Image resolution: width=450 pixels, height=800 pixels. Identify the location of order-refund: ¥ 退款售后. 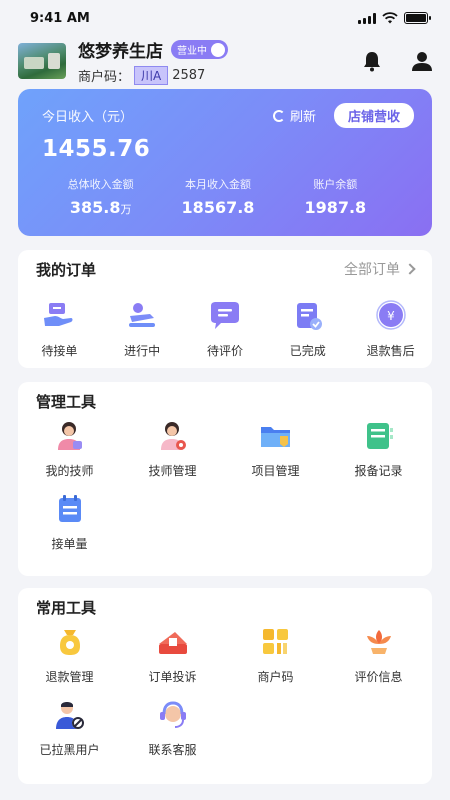
(391, 329).